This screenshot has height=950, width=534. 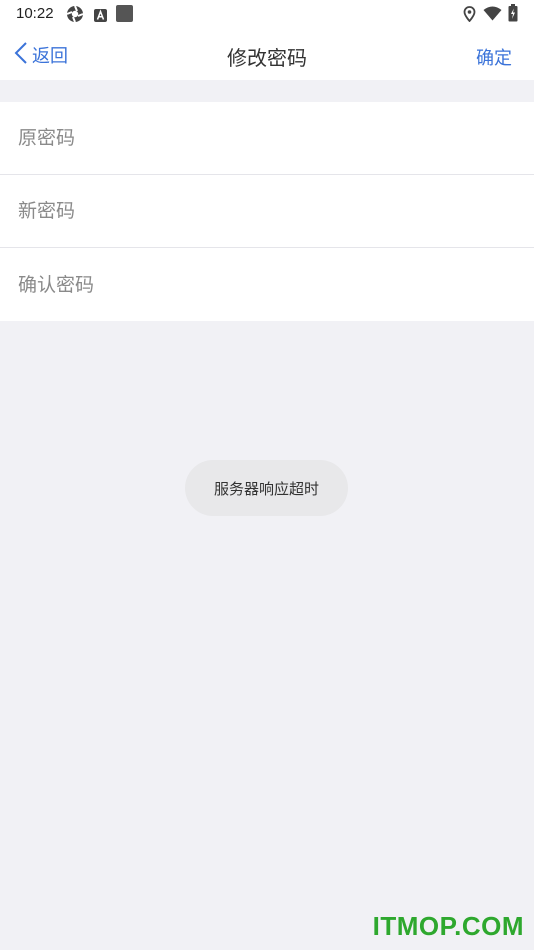 I want to click on confirm-password-row, so click(x=267, y=284).